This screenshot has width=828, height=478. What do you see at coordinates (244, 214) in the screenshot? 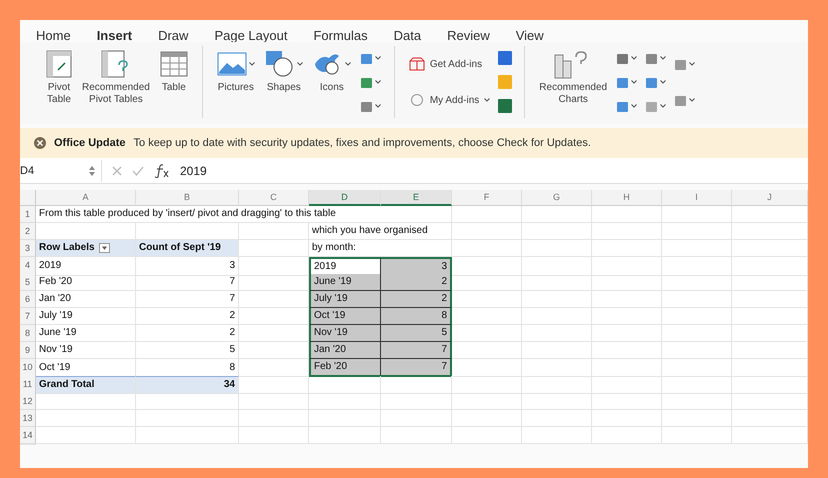
I see `table-cell: From this table produced by 'insert/ pivot and dragging' to this table` at bounding box center [244, 214].